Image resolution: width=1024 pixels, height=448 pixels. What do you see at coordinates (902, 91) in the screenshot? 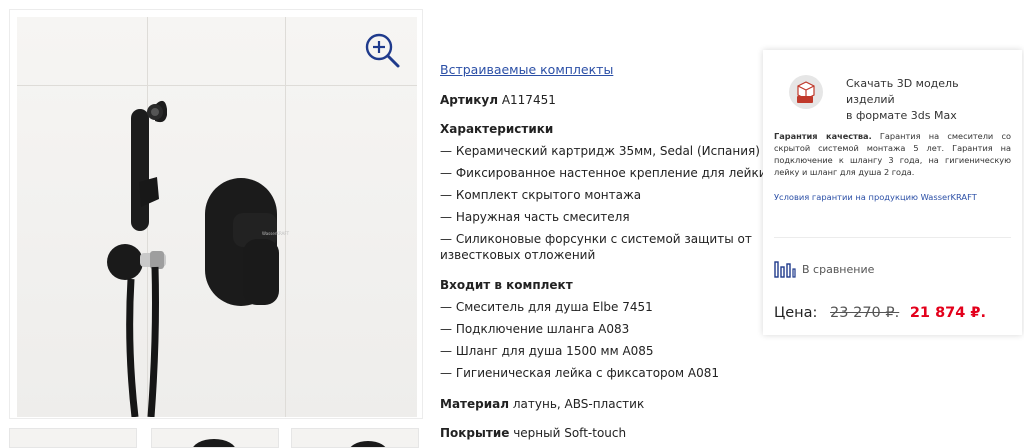
I see `download-line-1: Скачать 3D модель изделий` at bounding box center [902, 91].